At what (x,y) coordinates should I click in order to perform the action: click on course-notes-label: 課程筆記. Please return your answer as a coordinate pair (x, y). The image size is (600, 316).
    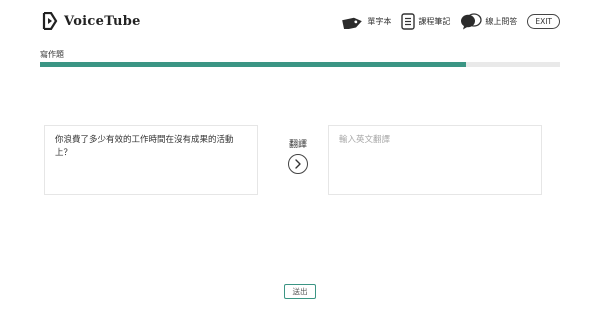
    Looking at the image, I should click on (434, 21).